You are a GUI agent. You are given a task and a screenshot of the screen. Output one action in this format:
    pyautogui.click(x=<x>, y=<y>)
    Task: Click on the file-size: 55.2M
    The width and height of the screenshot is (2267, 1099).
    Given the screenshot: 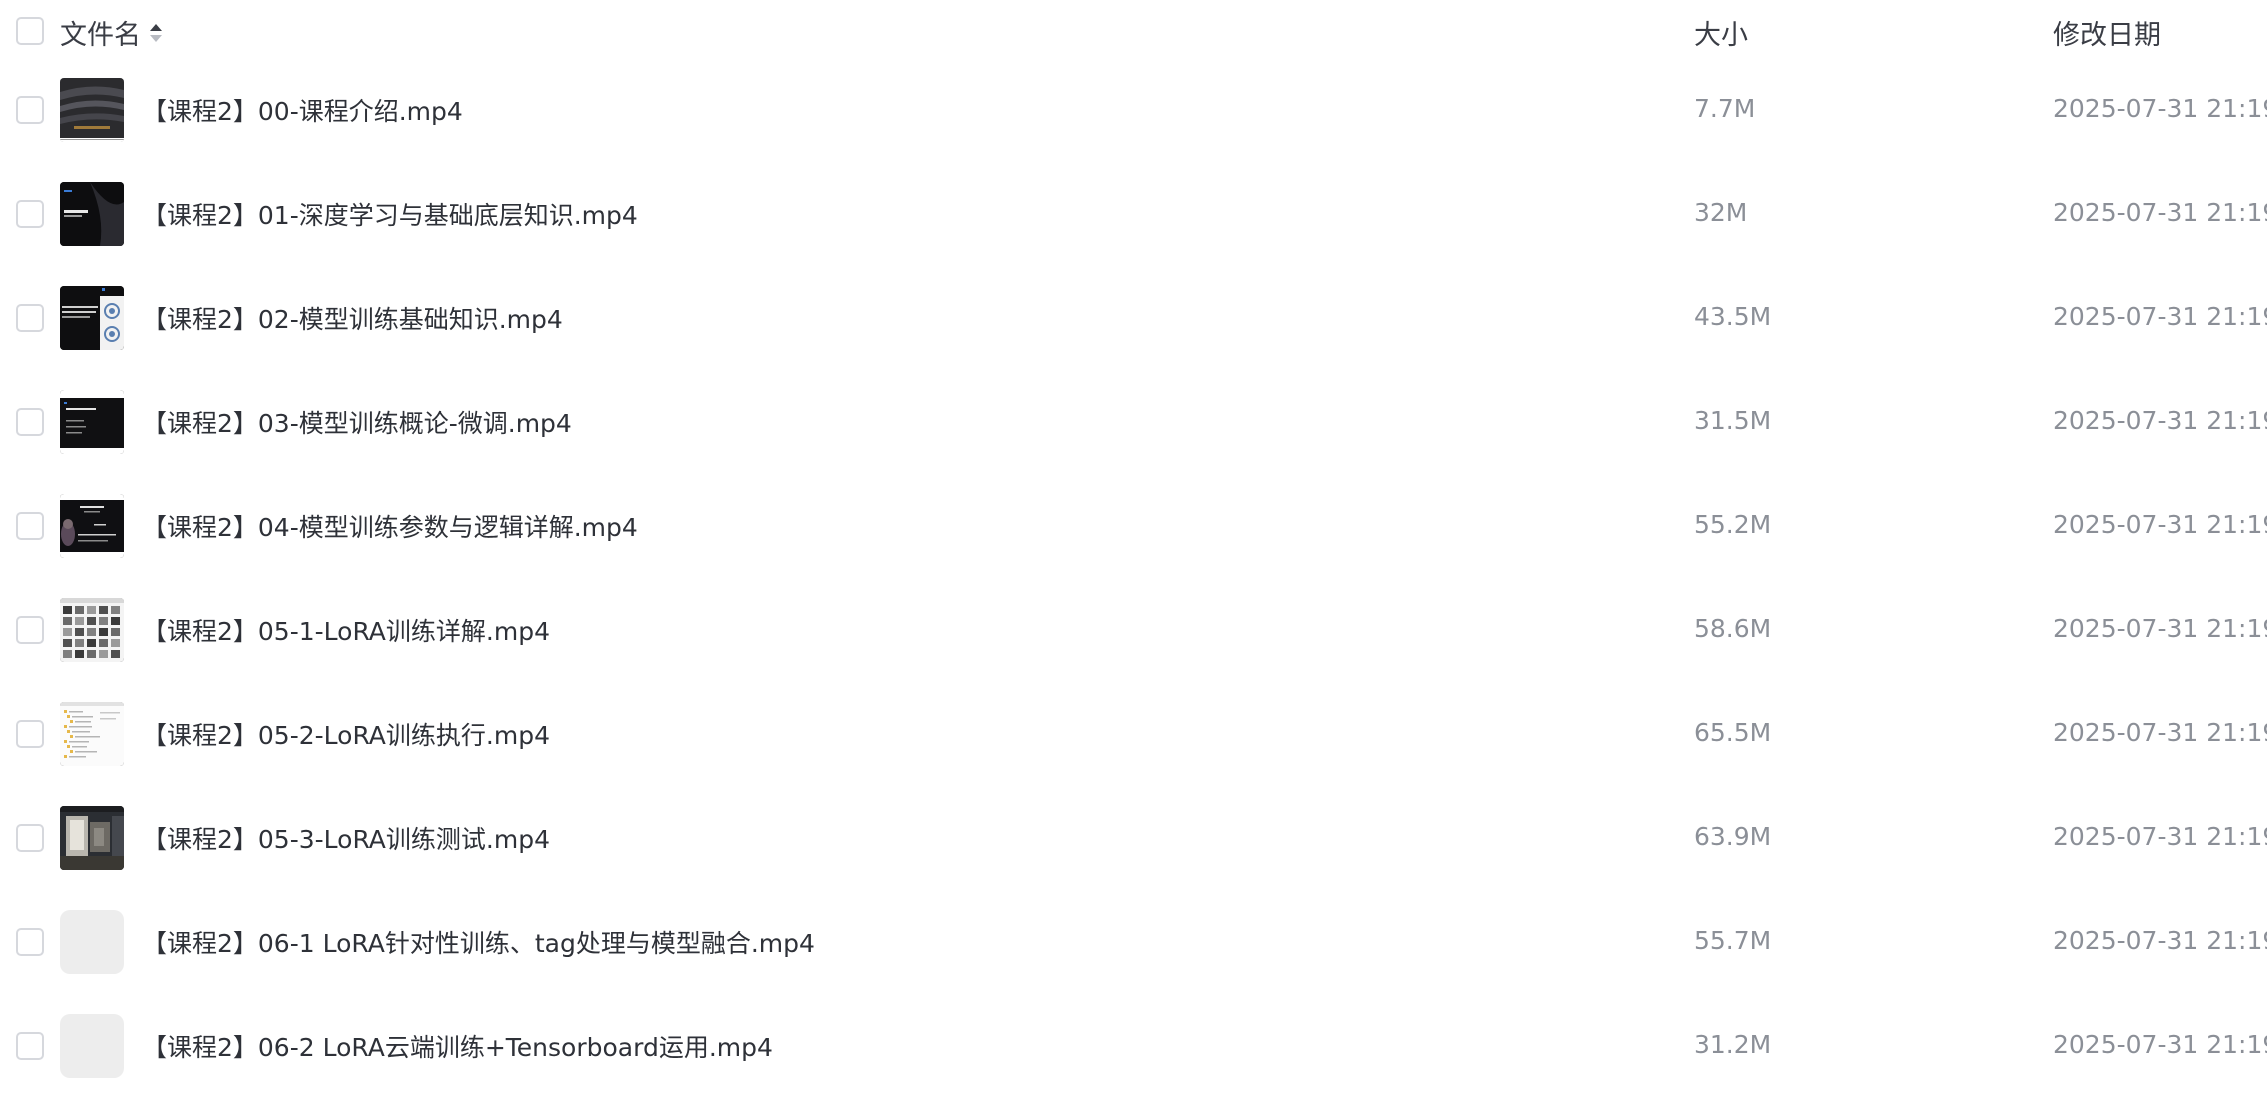 What is the action you would take?
    pyautogui.click(x=1733, y=524)
    